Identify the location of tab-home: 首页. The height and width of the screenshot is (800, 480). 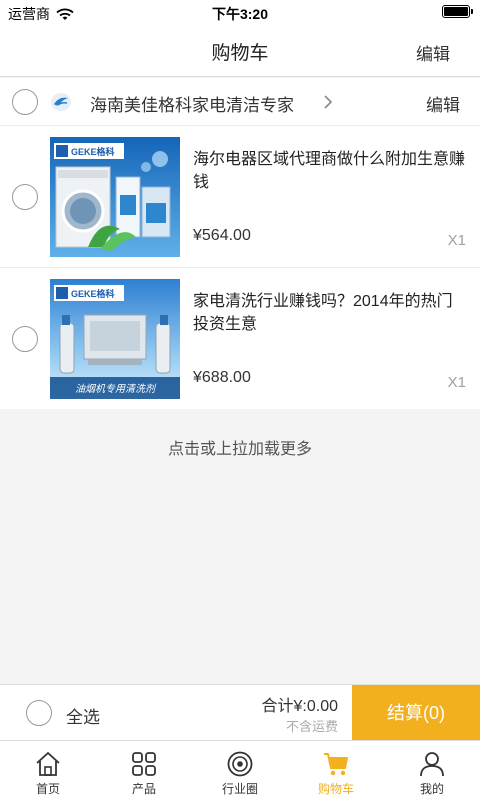
(48, 770).